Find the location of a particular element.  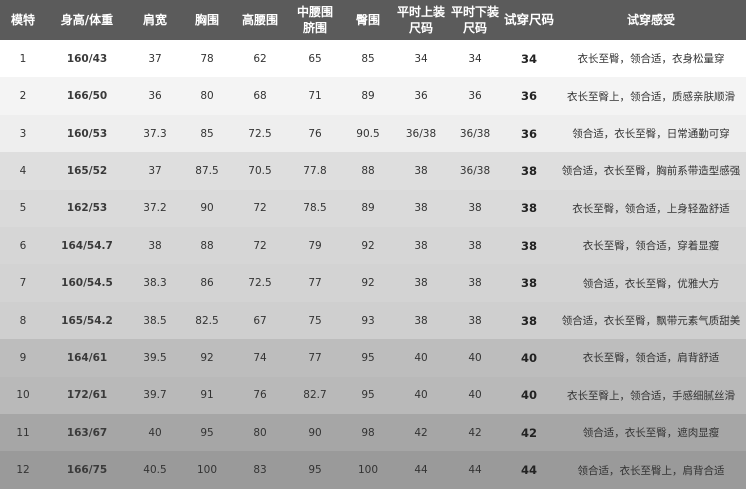

model-cell: 7 is located at coordinates (23, 283).